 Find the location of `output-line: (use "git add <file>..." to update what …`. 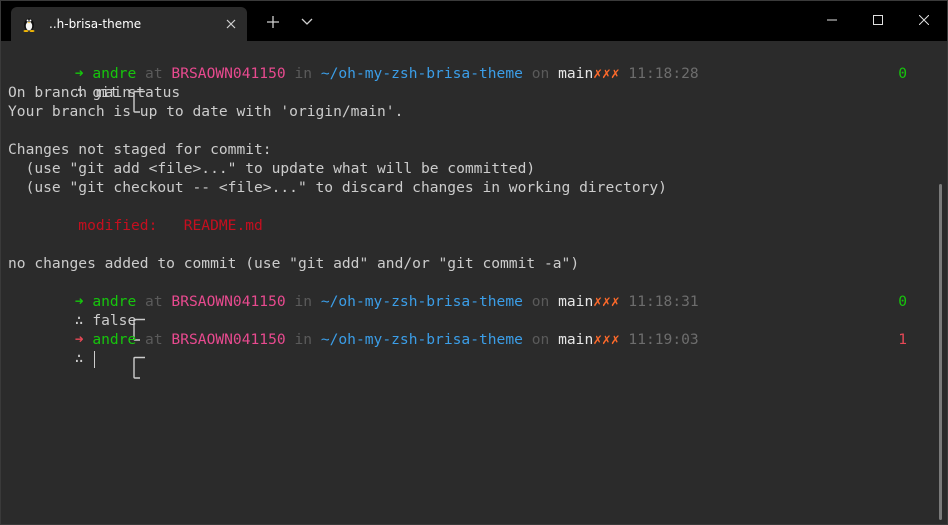

output-line: (use "git add <file>..." to update what … is located at coordinates (272, 168).